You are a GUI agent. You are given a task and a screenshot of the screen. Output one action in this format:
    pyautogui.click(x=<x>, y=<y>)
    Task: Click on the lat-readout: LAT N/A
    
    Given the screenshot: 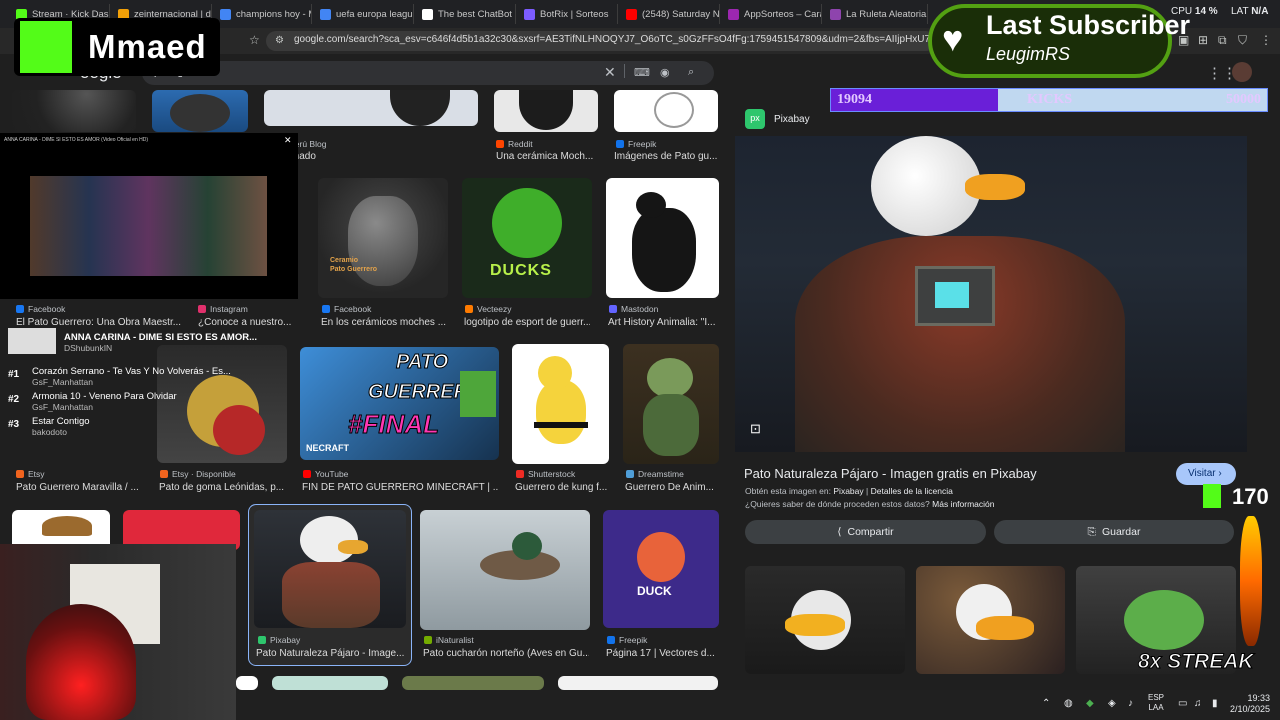 What is the action you would take?
    pyautogui.click(x=1249, y=11)
    